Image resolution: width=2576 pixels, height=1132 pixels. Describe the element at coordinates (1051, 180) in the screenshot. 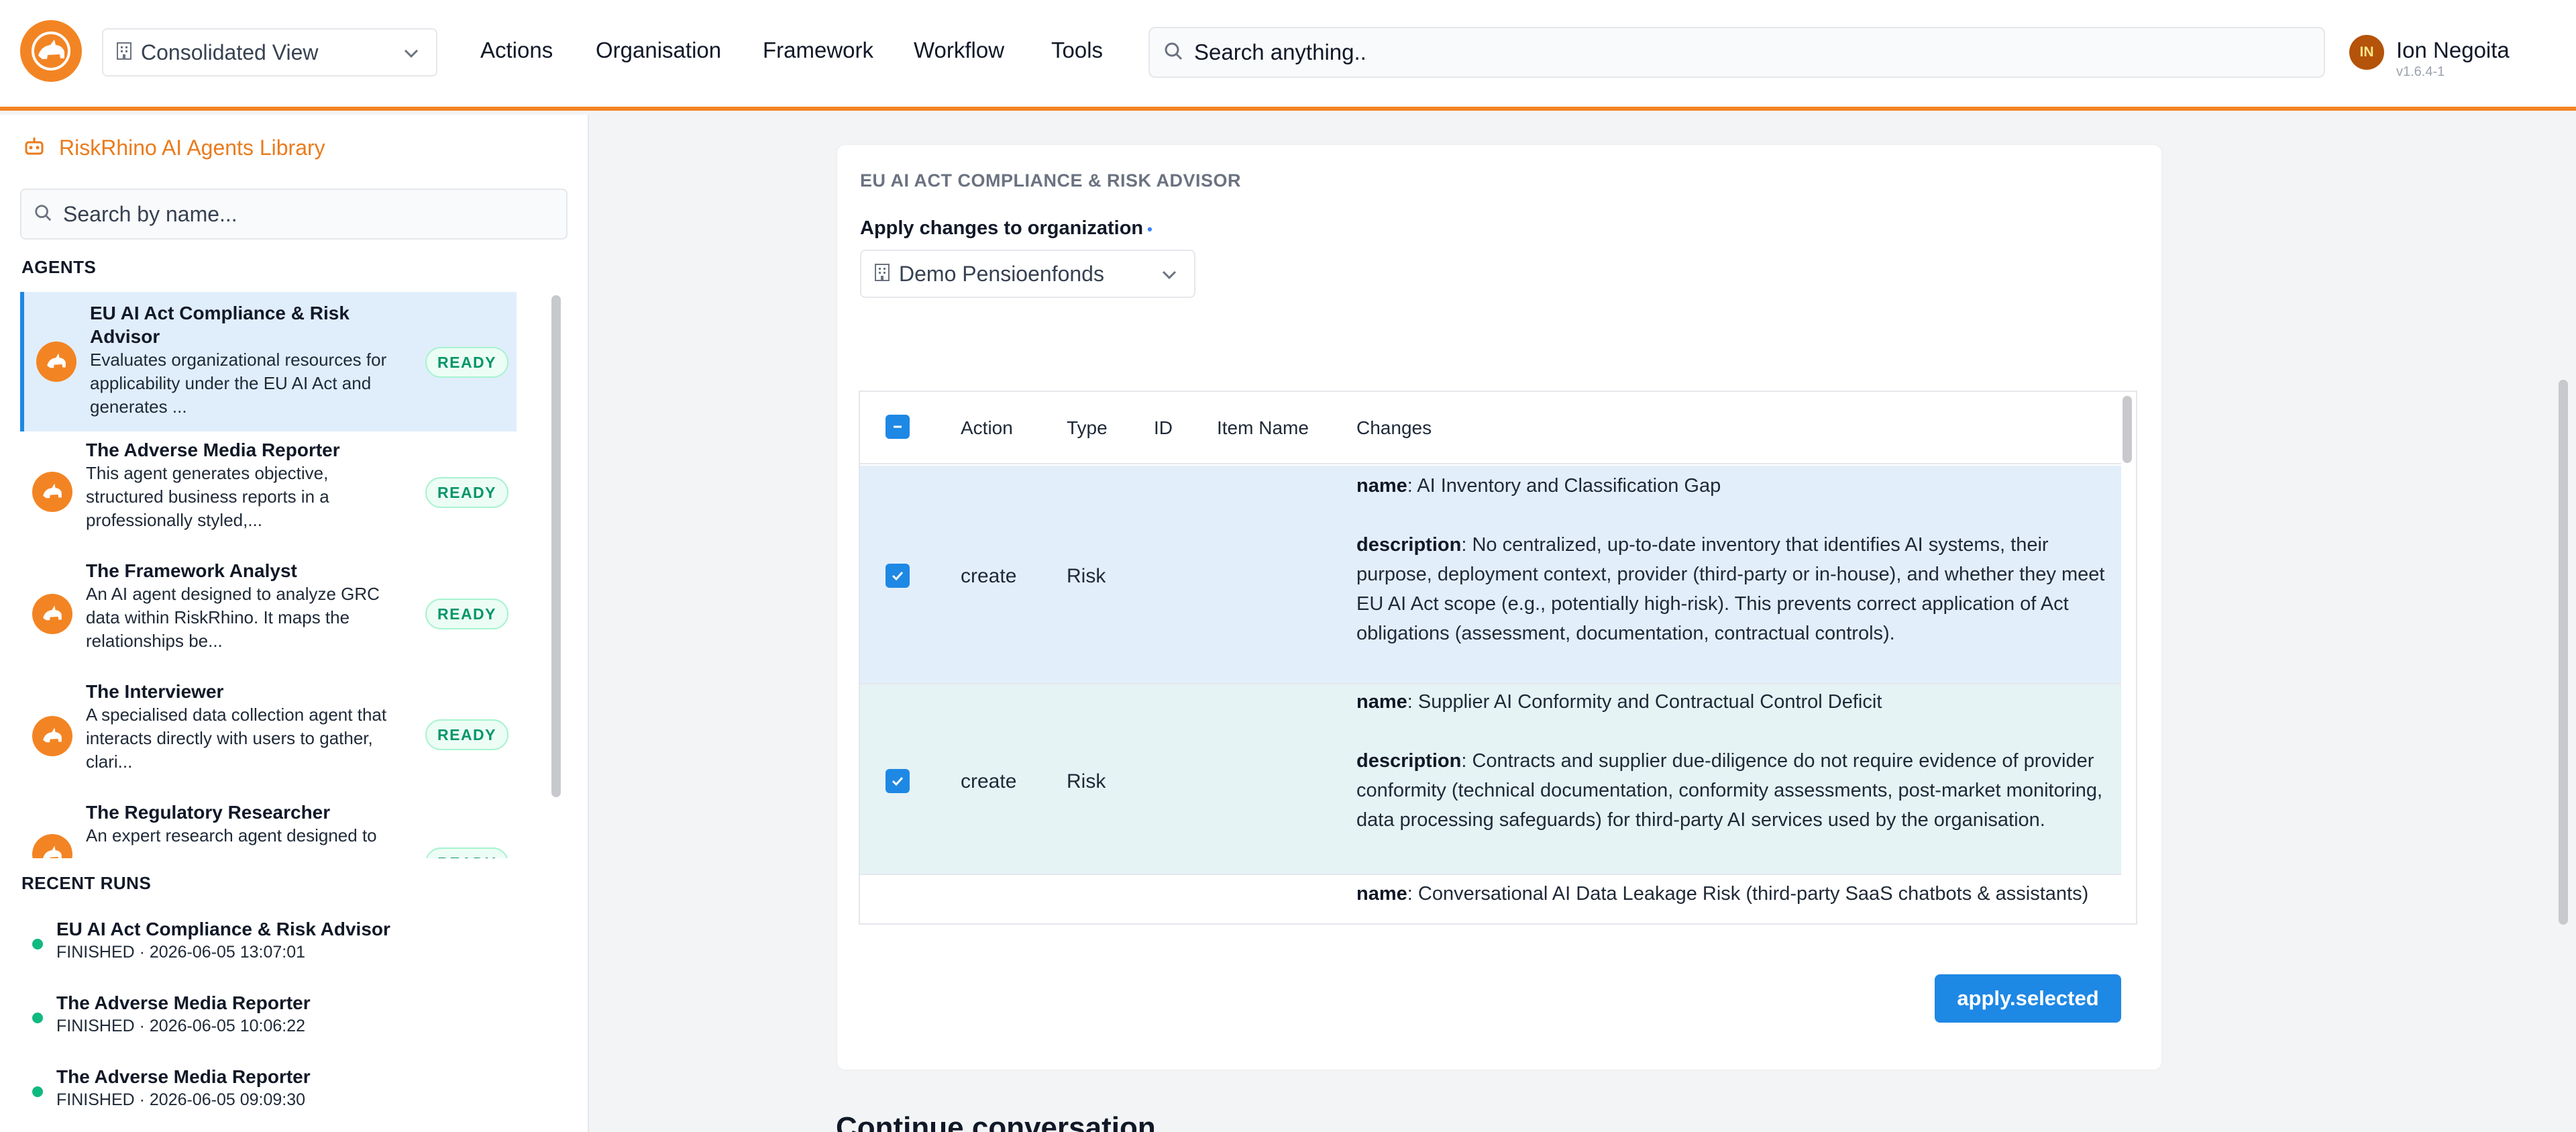

I see `card-title: EU AI ACT COMPLIANCE & RISK ADVISOR` at that location.